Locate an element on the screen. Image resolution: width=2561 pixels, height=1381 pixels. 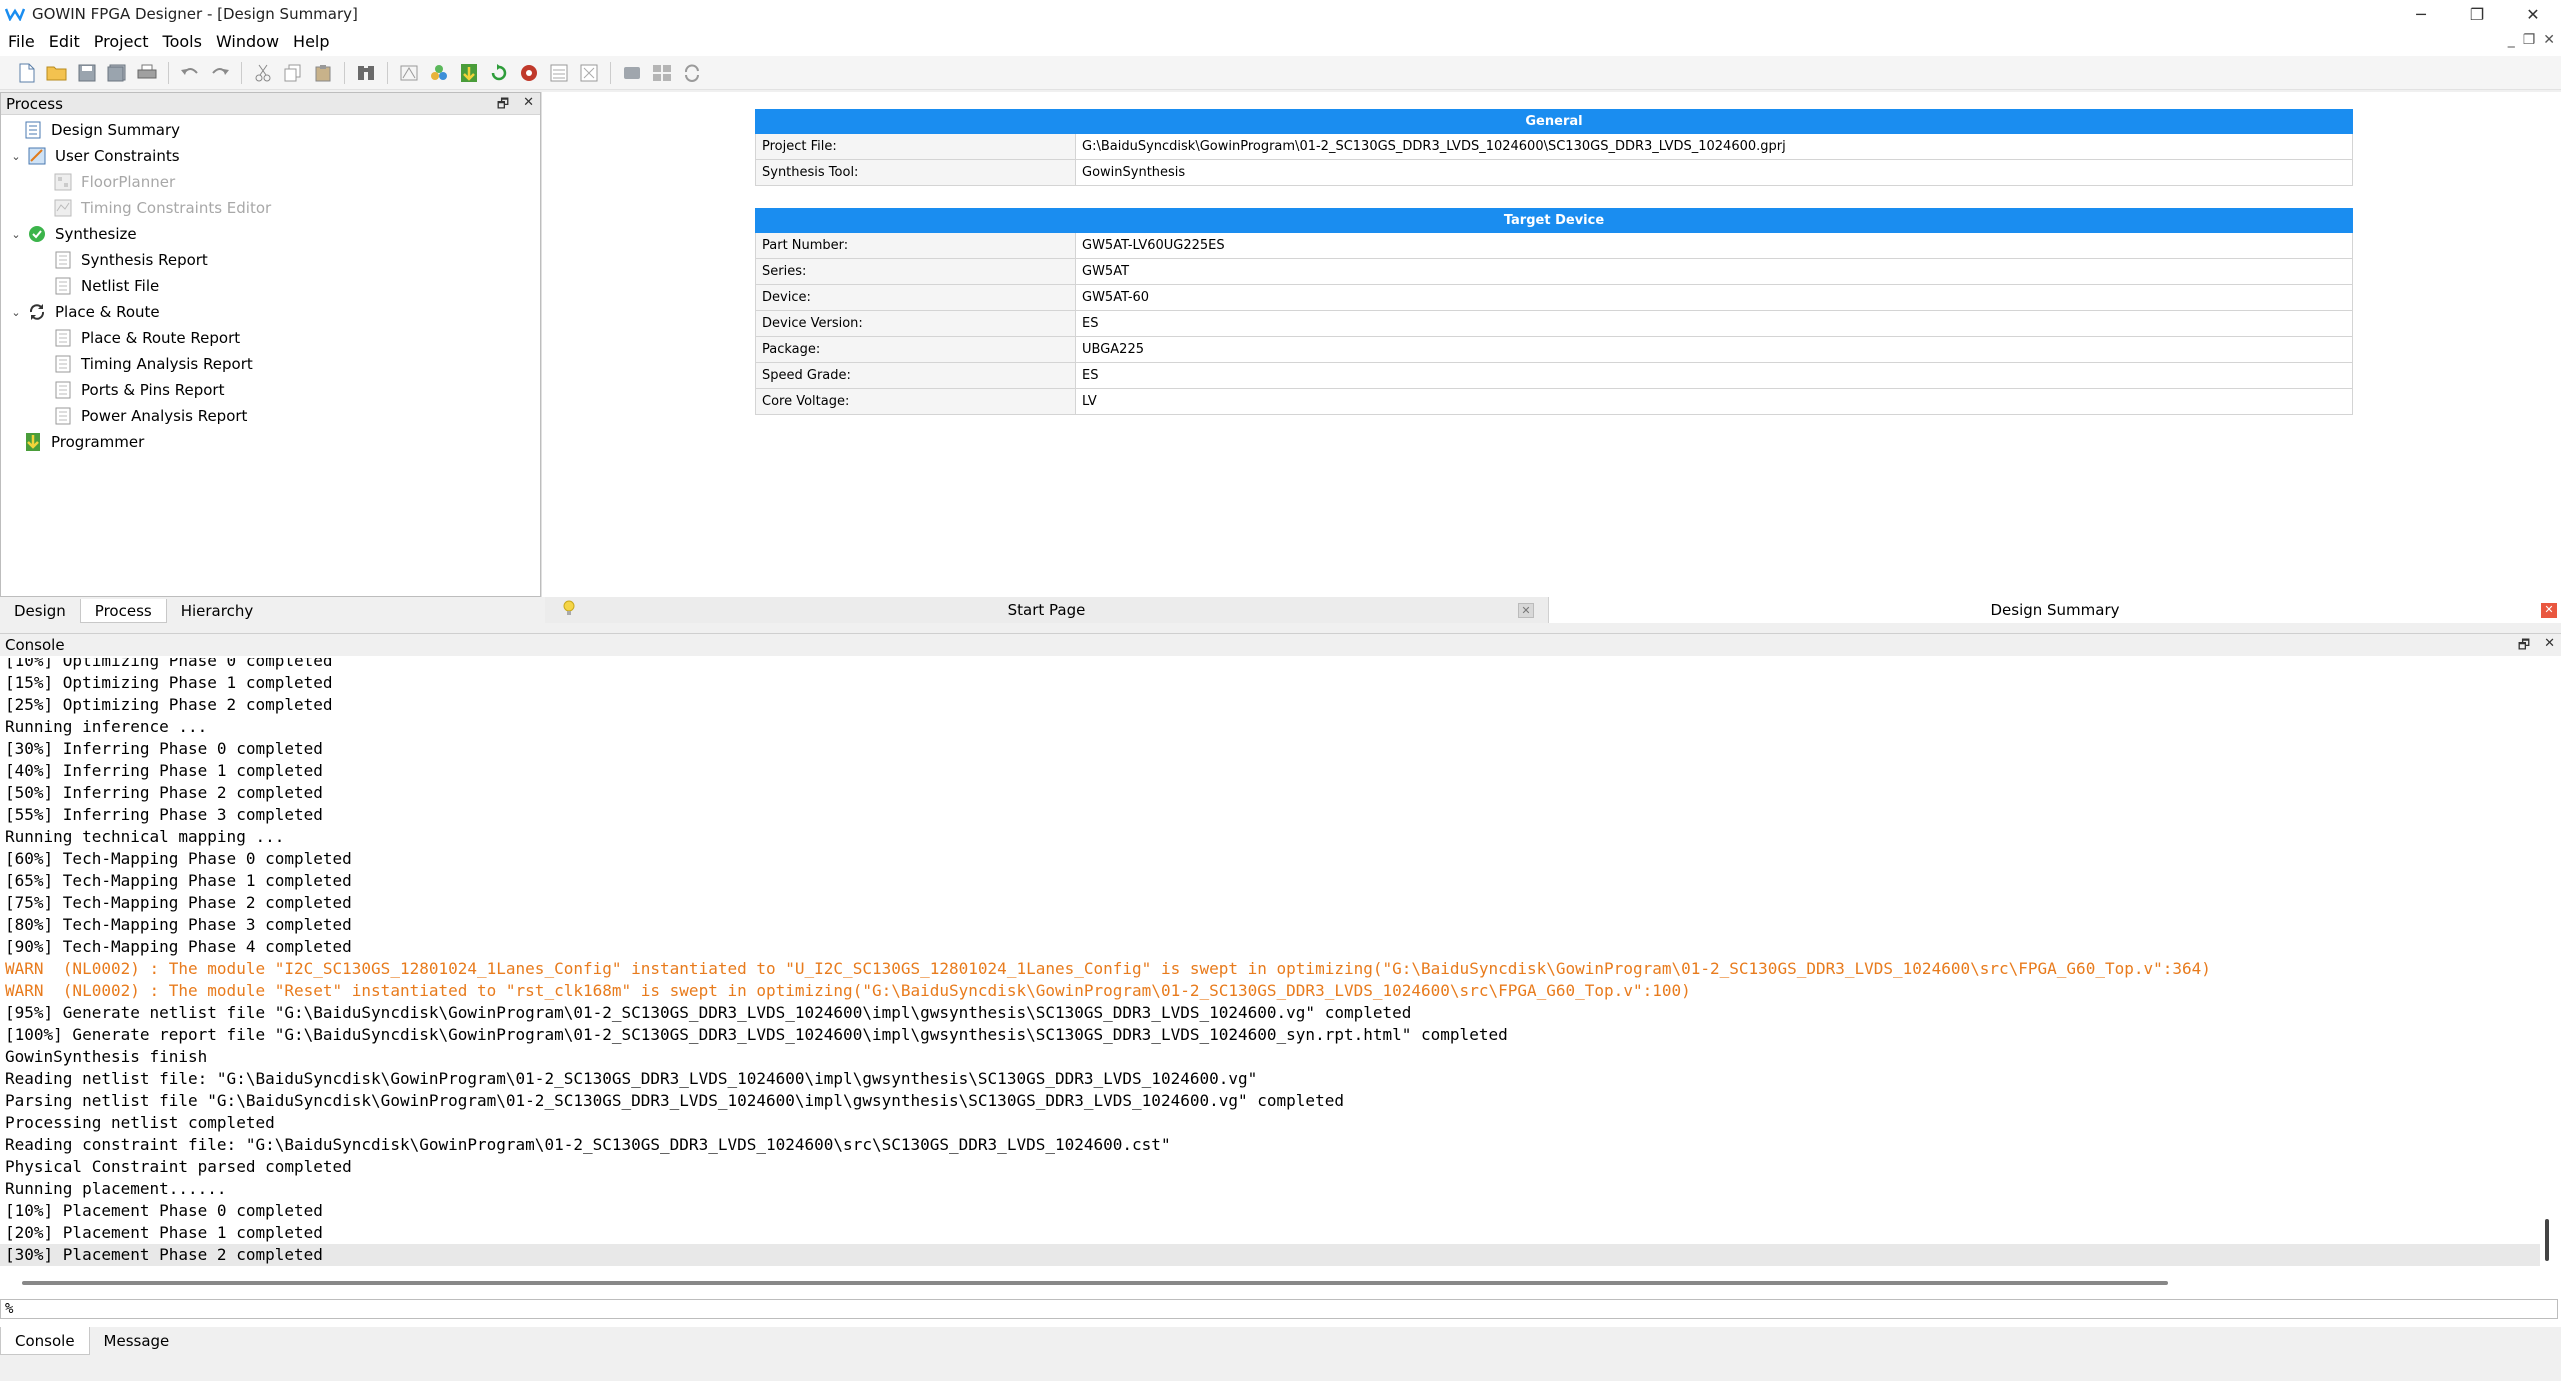
tree-item-place-route: ⌄ Place & Route is located at coordinates (270, 312).